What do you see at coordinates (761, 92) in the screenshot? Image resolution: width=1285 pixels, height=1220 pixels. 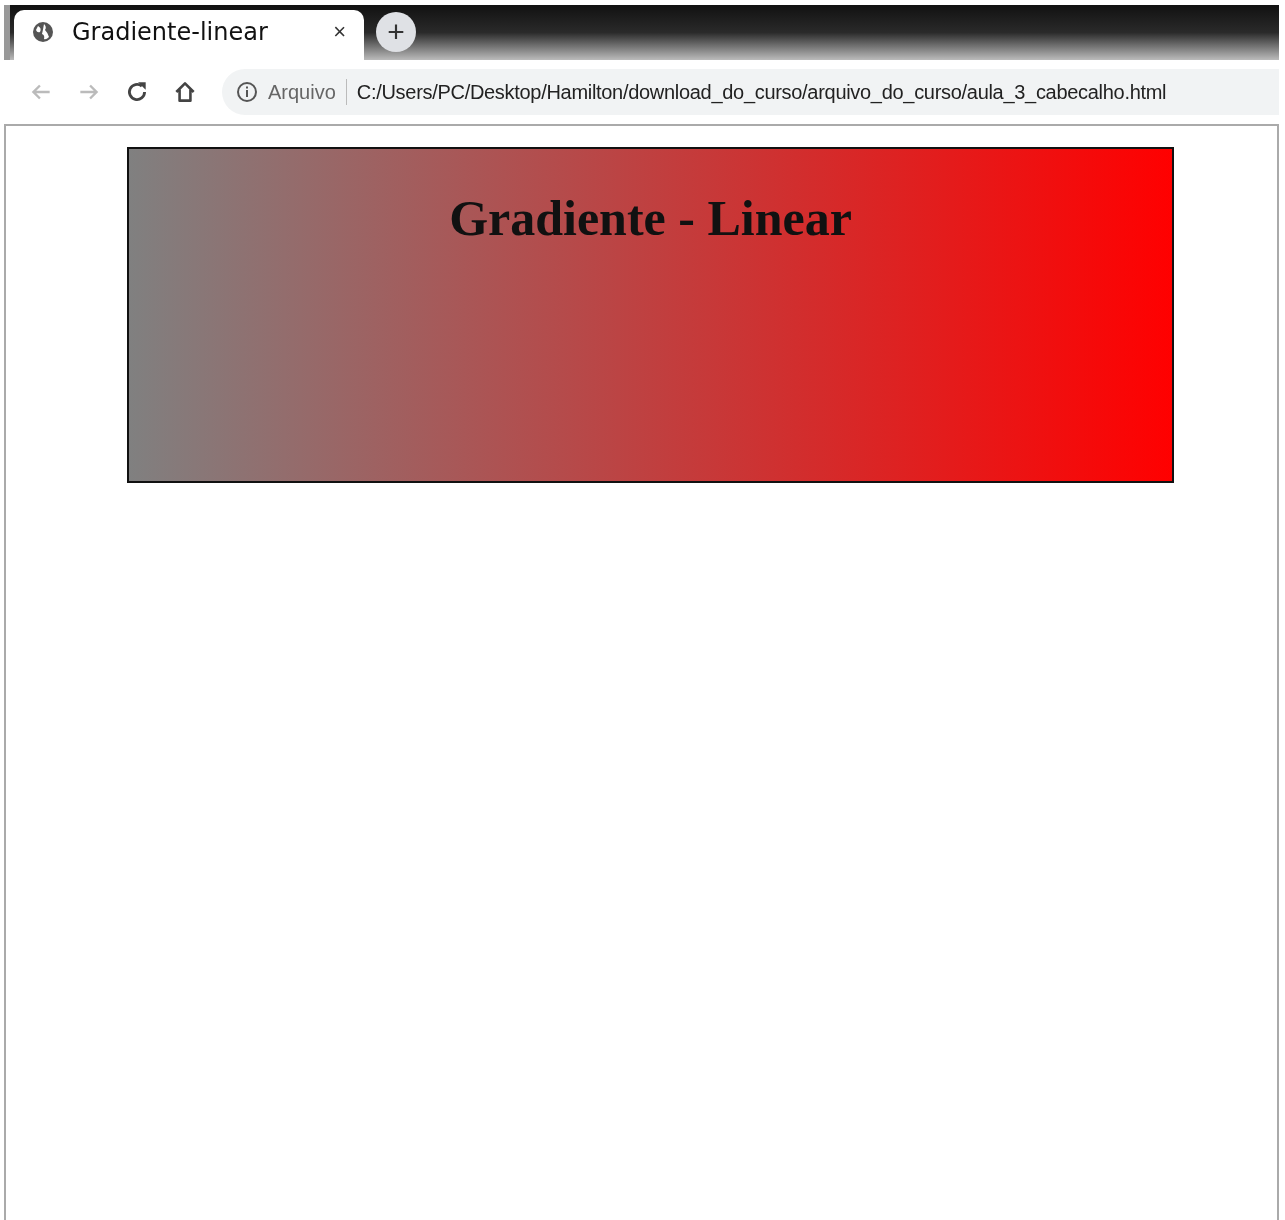 I see `url-text: C:/Users/PC/Desktop/Hamilton/download_do_curso/arquivo_do_curso/aula_3_cabecalho.html` at bounding box center [761, 92].